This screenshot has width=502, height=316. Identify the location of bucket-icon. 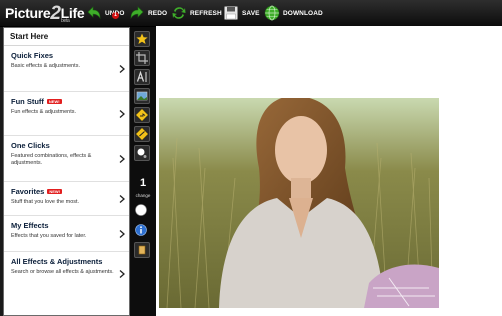
(142, 250).